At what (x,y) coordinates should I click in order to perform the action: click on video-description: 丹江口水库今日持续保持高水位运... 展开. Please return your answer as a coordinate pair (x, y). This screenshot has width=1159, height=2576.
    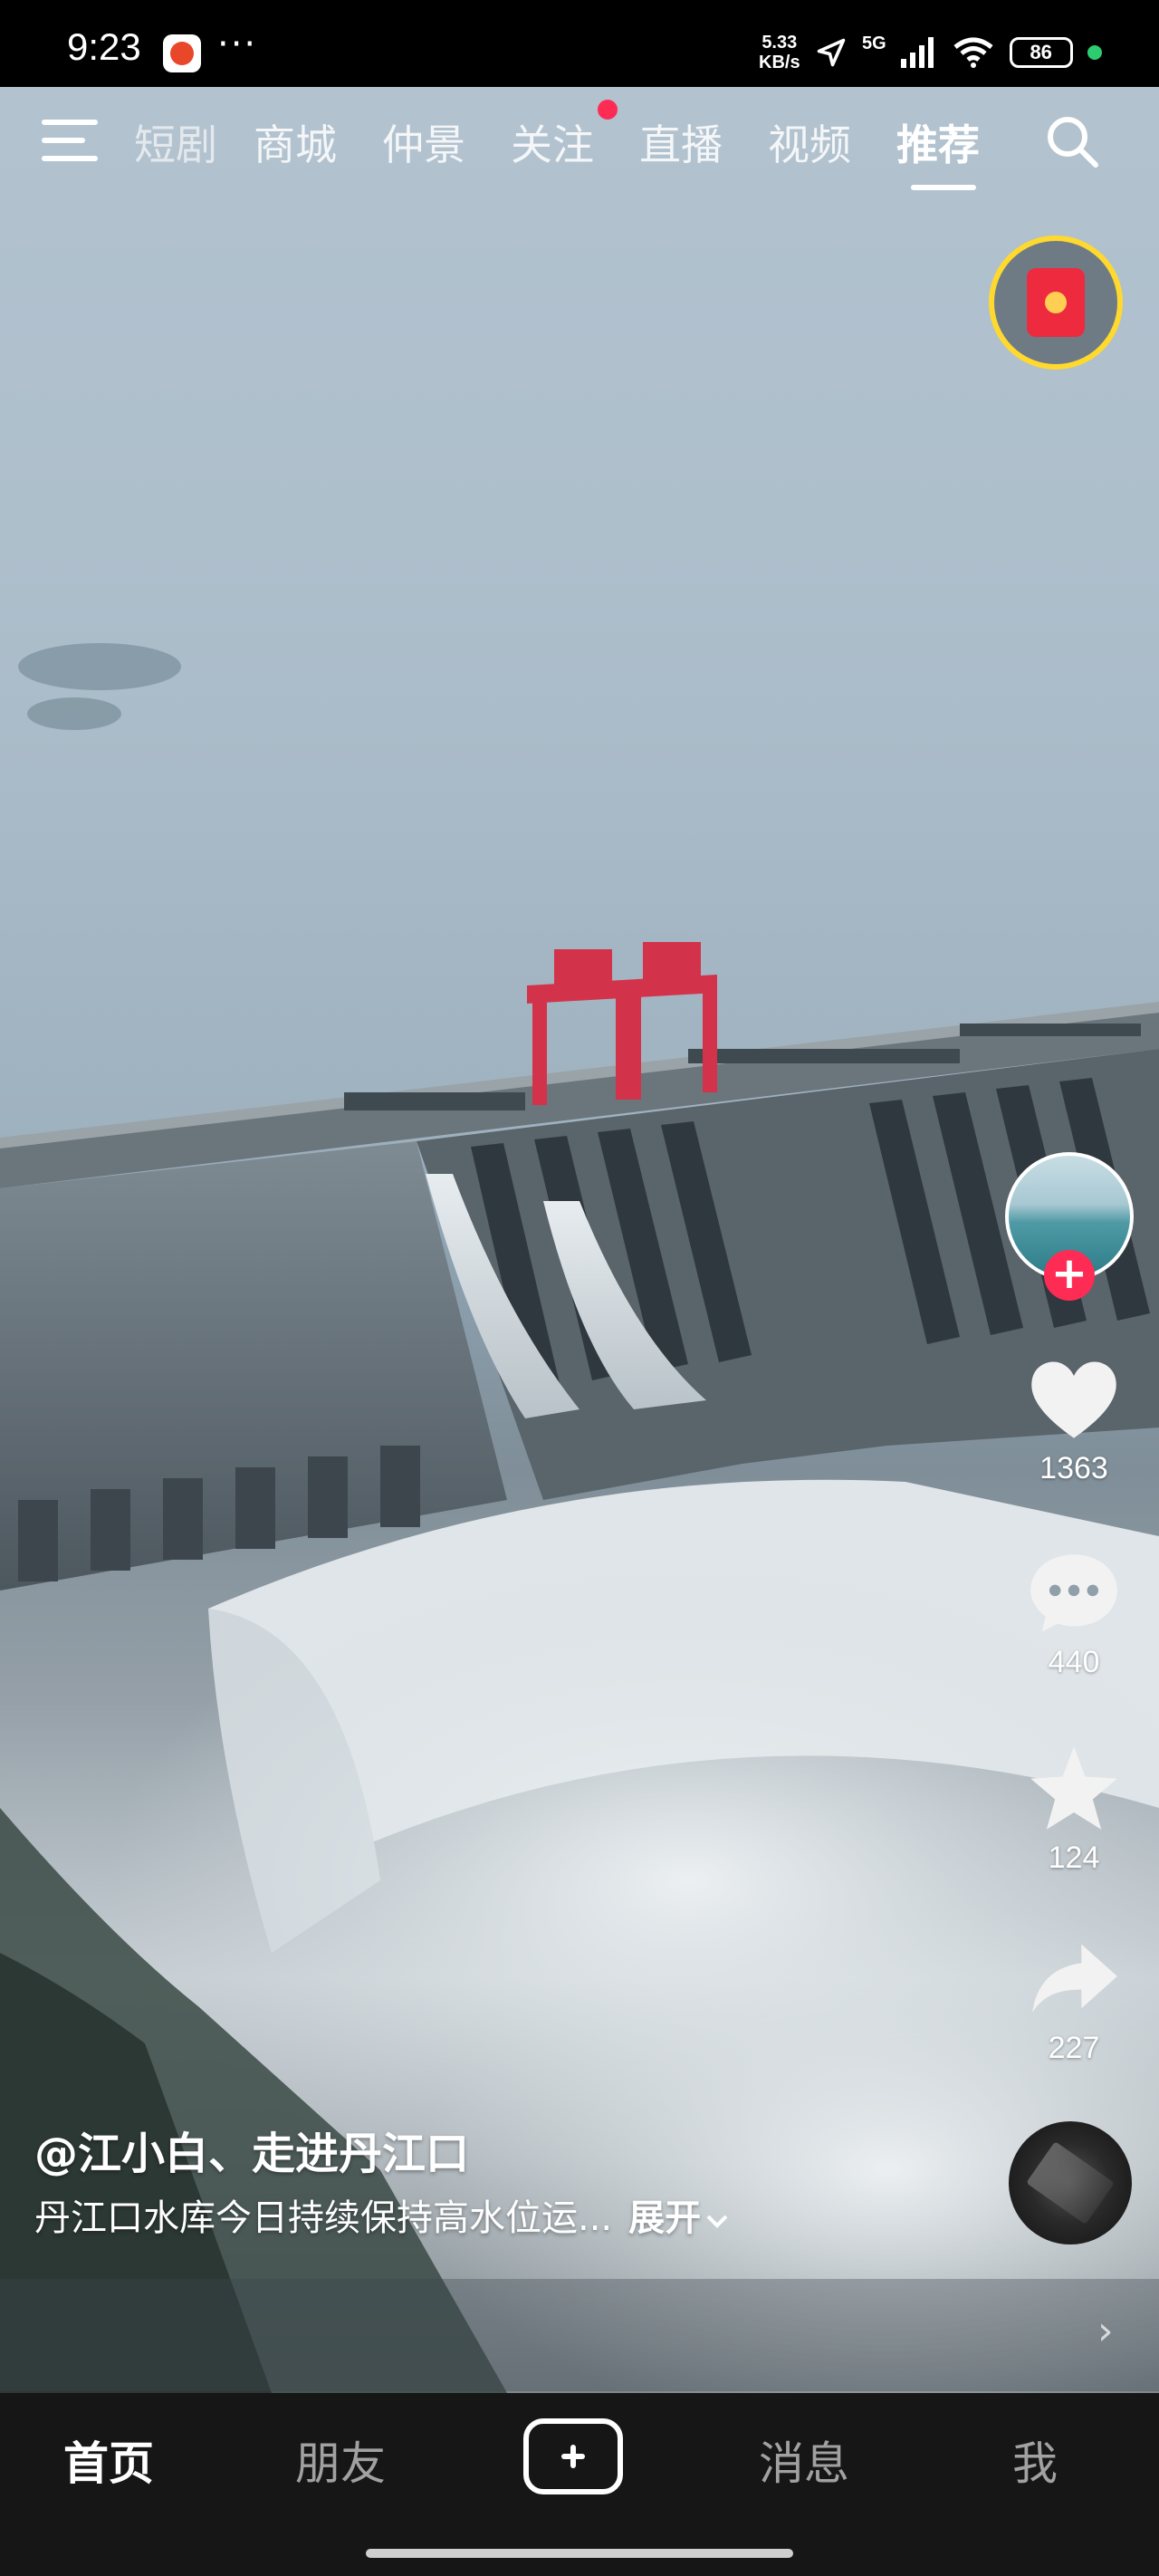
    Looking at the image, I should click on (382, 2214).